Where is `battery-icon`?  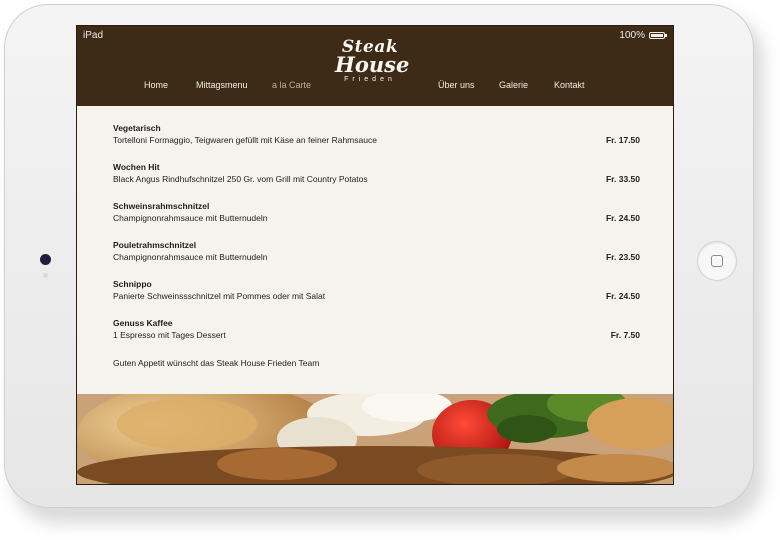
battery-icon is located at coordinates (658, 35).